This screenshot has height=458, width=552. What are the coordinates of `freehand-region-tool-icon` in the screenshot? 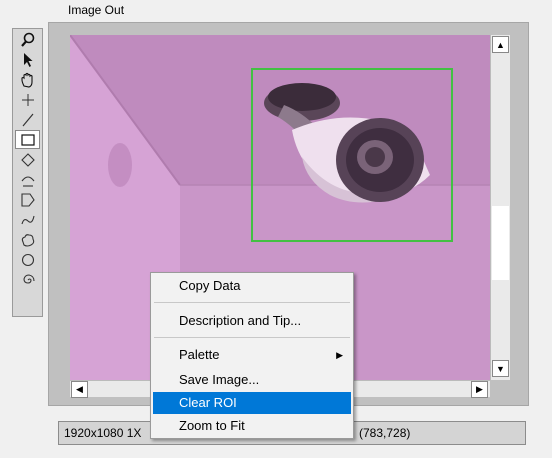 It's located at (27, 239).